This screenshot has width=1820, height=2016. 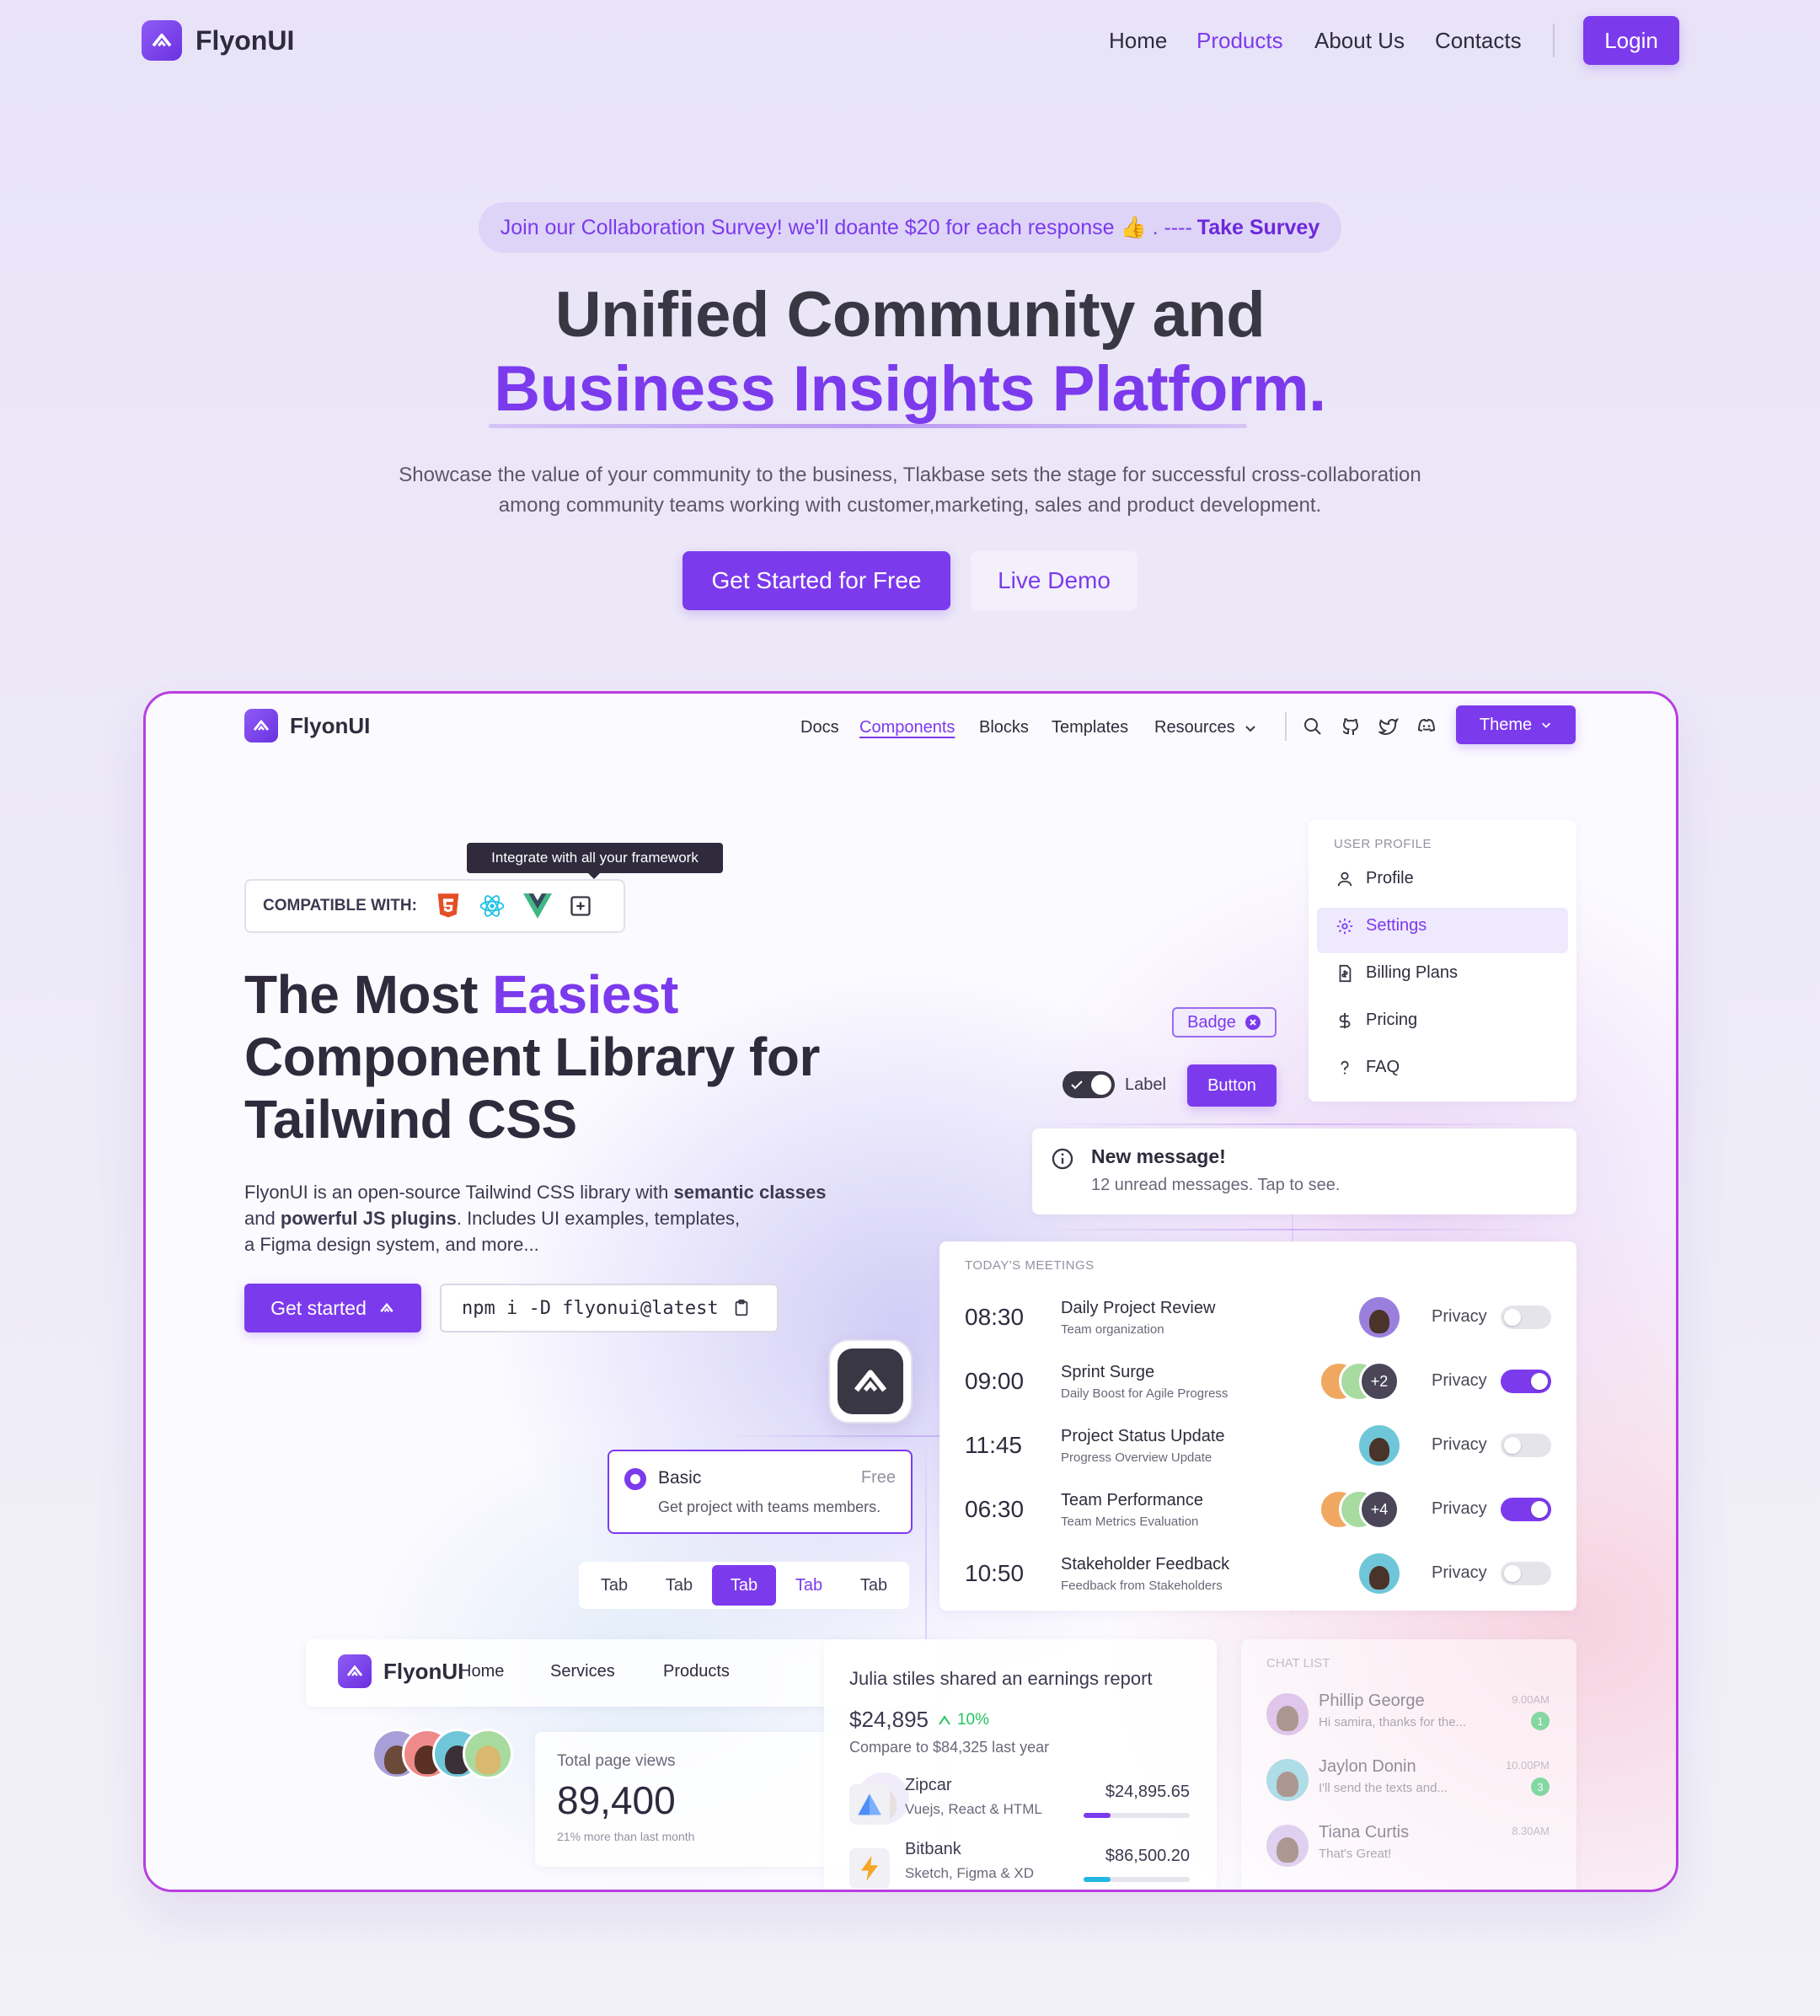 What do you see at coordinates (1631, 40) in the screenshot?
I see `login-button: Login` at bounding box center [1631, 40].